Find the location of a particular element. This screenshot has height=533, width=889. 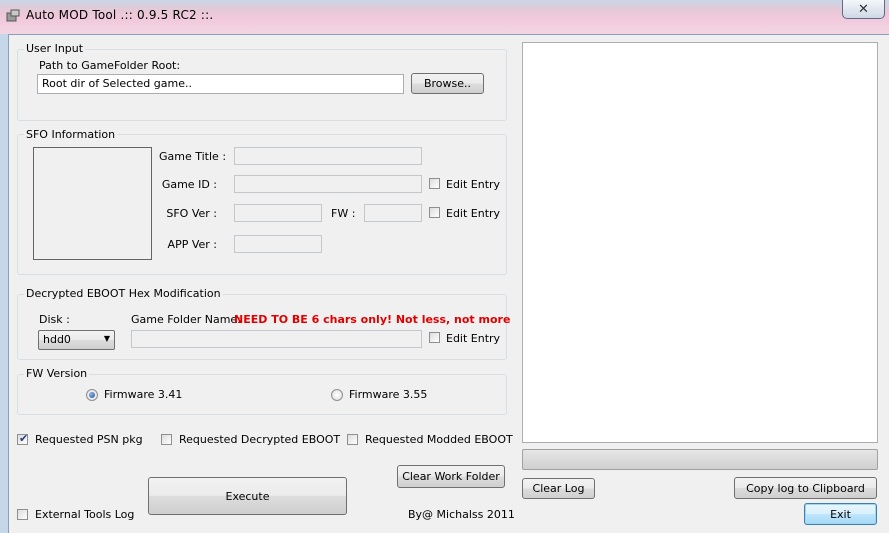

app-icon is located at coordinates (13, 15).